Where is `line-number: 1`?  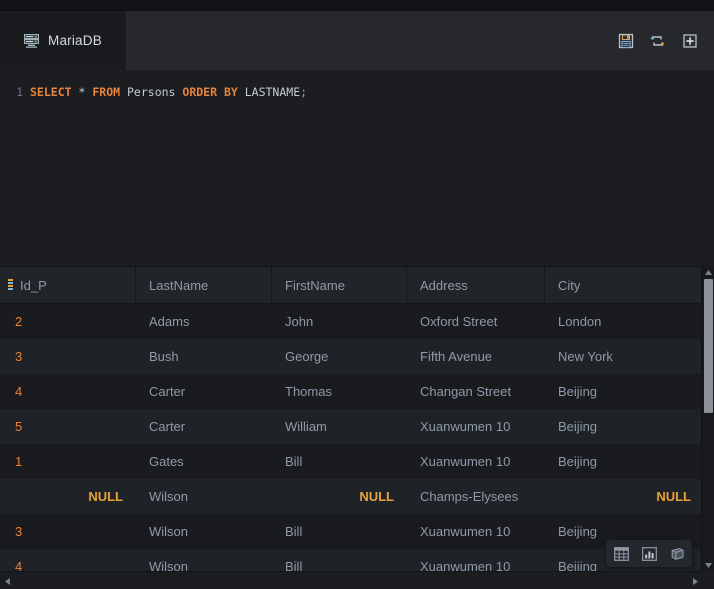
line-number: 1 is located at coordinates (19, 92).